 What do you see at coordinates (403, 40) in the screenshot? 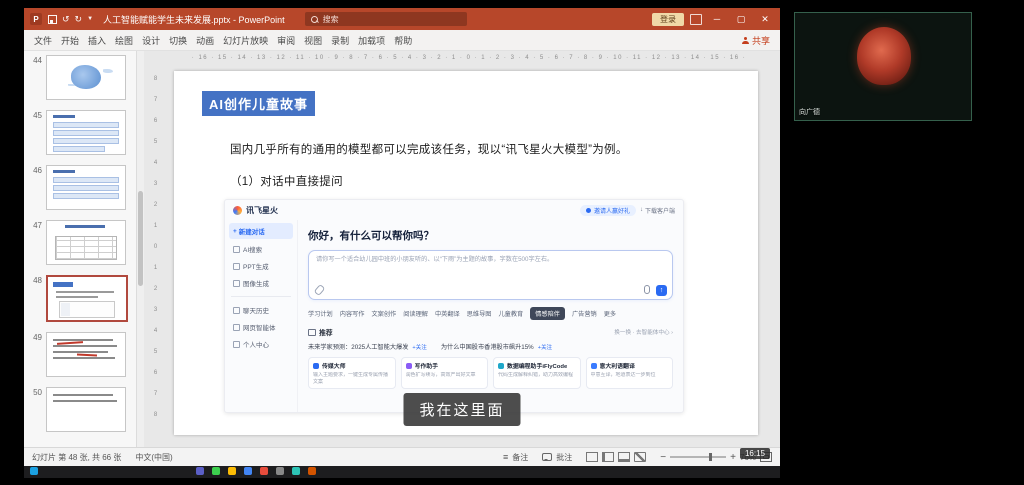
I see `tab-help: 帮助` at bounding box center [403, 40].